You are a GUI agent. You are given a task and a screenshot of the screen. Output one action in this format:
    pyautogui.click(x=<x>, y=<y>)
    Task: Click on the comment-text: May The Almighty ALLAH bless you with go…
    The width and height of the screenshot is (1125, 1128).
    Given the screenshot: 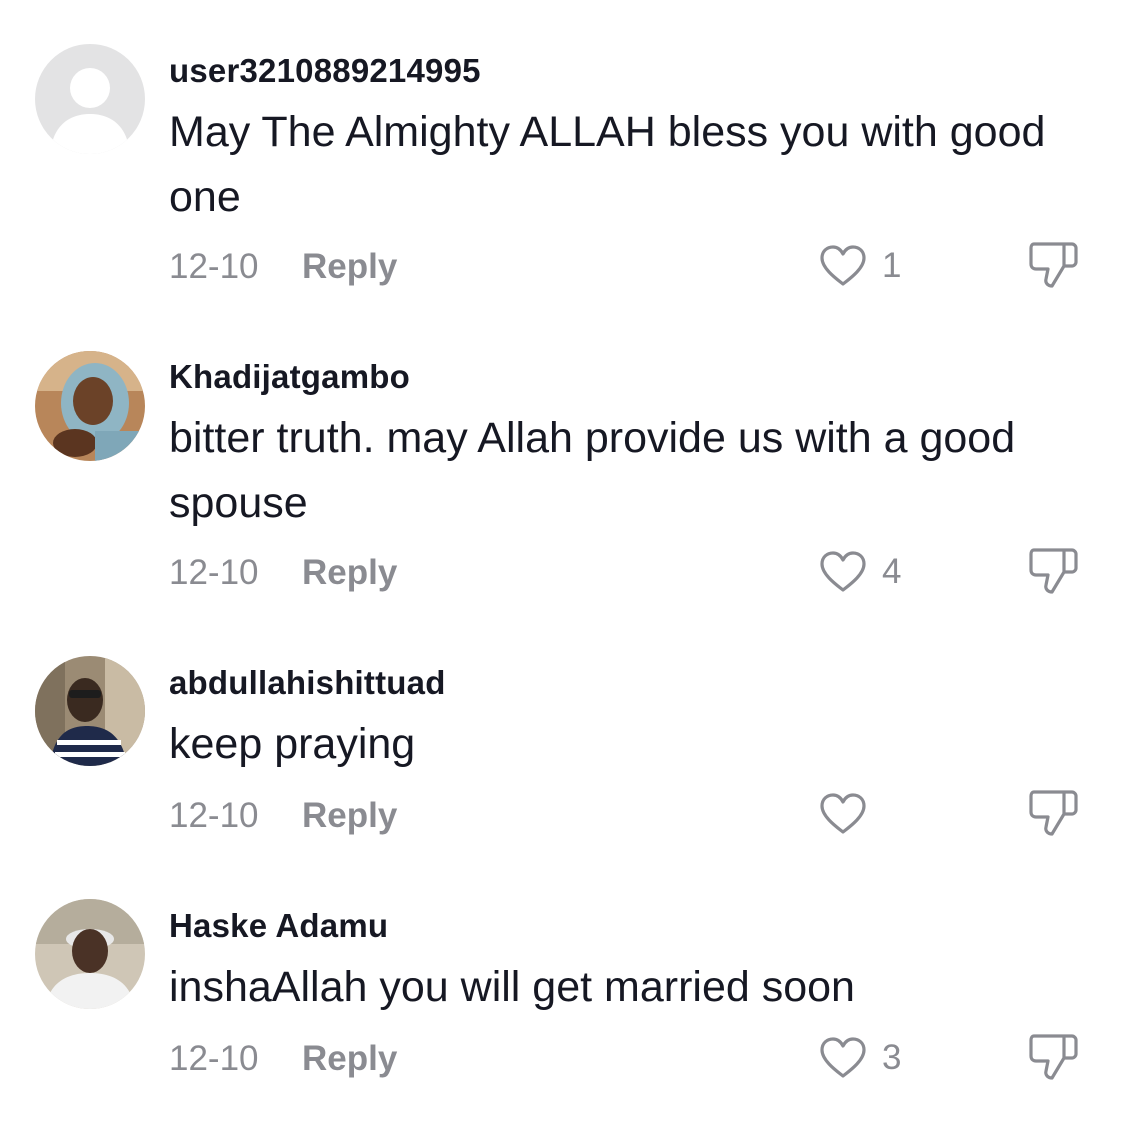 What is the action you would take?
    pyautogui.click(x=607, y=164)
    